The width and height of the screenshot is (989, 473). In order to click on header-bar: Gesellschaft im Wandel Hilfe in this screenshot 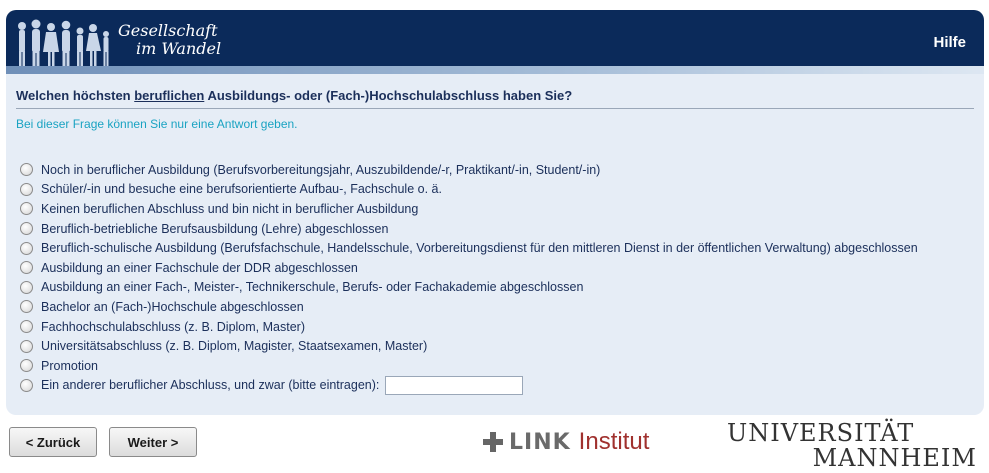, I will do `click(495, 42)`.